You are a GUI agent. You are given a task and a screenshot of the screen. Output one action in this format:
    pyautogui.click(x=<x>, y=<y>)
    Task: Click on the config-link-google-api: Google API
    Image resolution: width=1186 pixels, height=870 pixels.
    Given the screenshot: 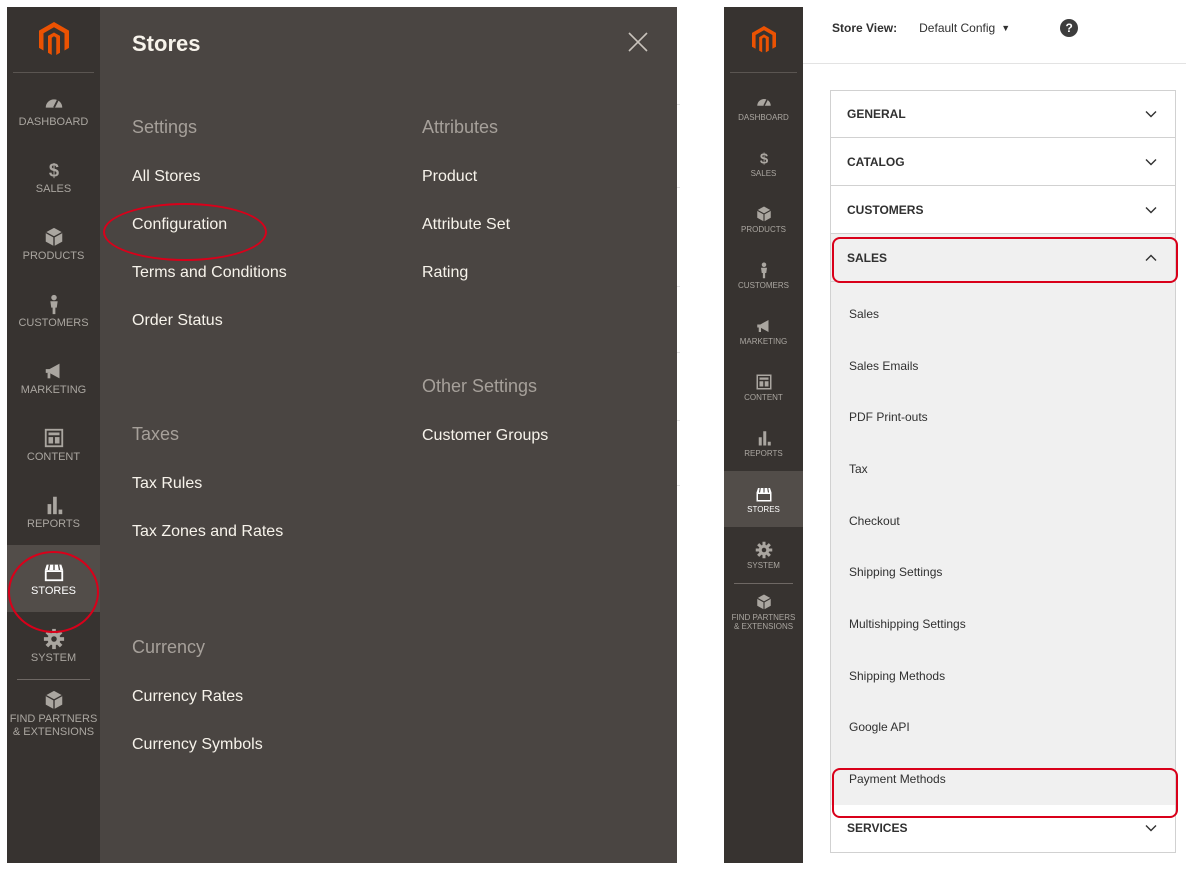 What is the action you would take?
    pyautogui.click(x=1003, y=728)
    